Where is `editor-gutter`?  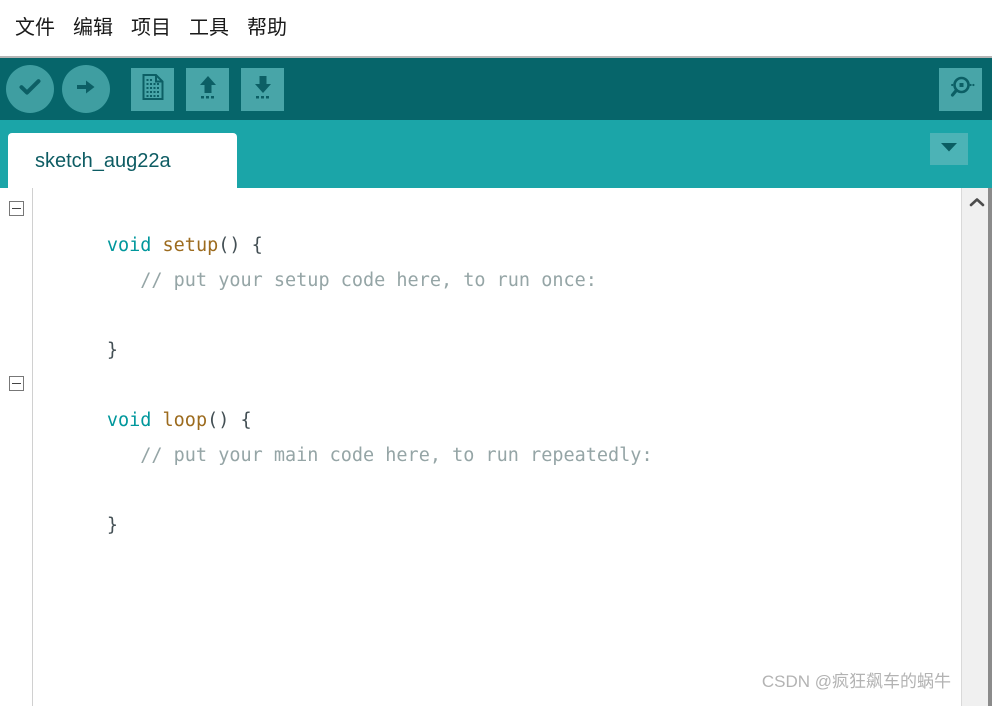
editor-gutter is located at coordinates (16, 447).